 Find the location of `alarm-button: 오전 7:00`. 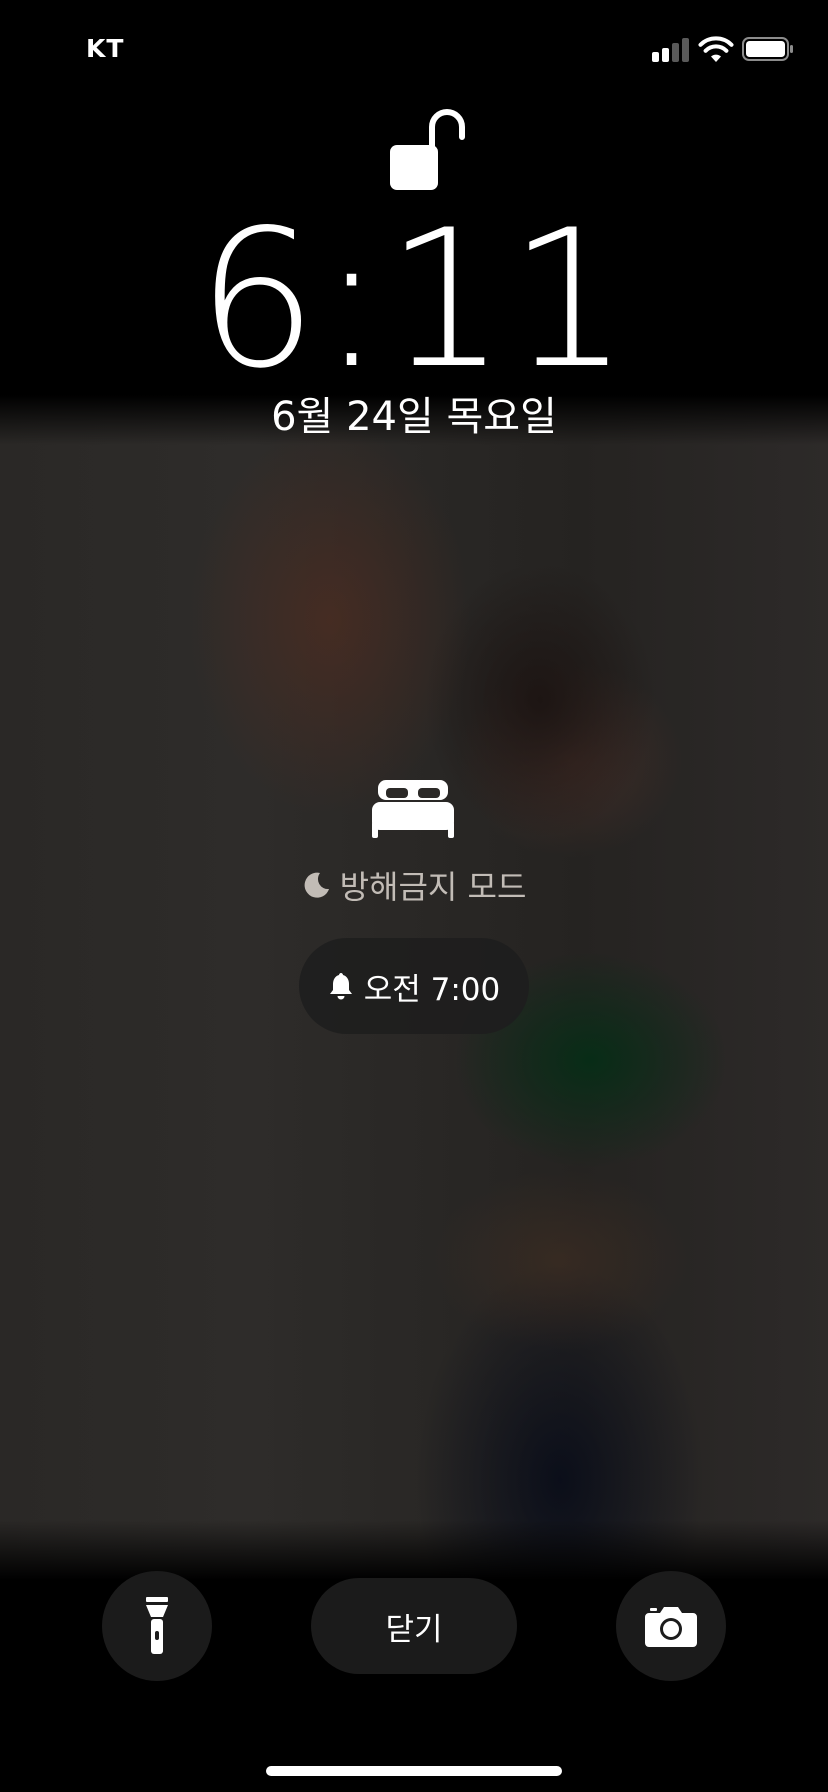

alarm-button: 오전 7:00 is located at coordinates (414, 986).